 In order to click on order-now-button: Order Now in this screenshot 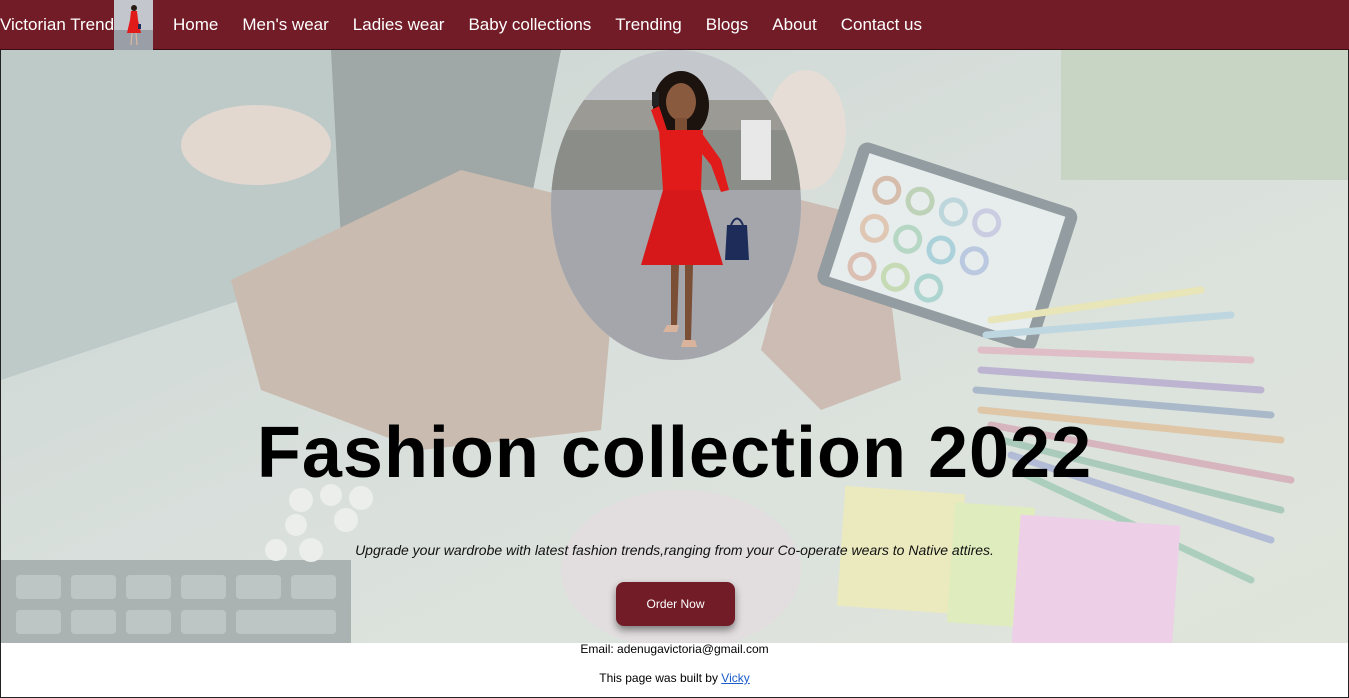, I will do `click(675, 604)`.